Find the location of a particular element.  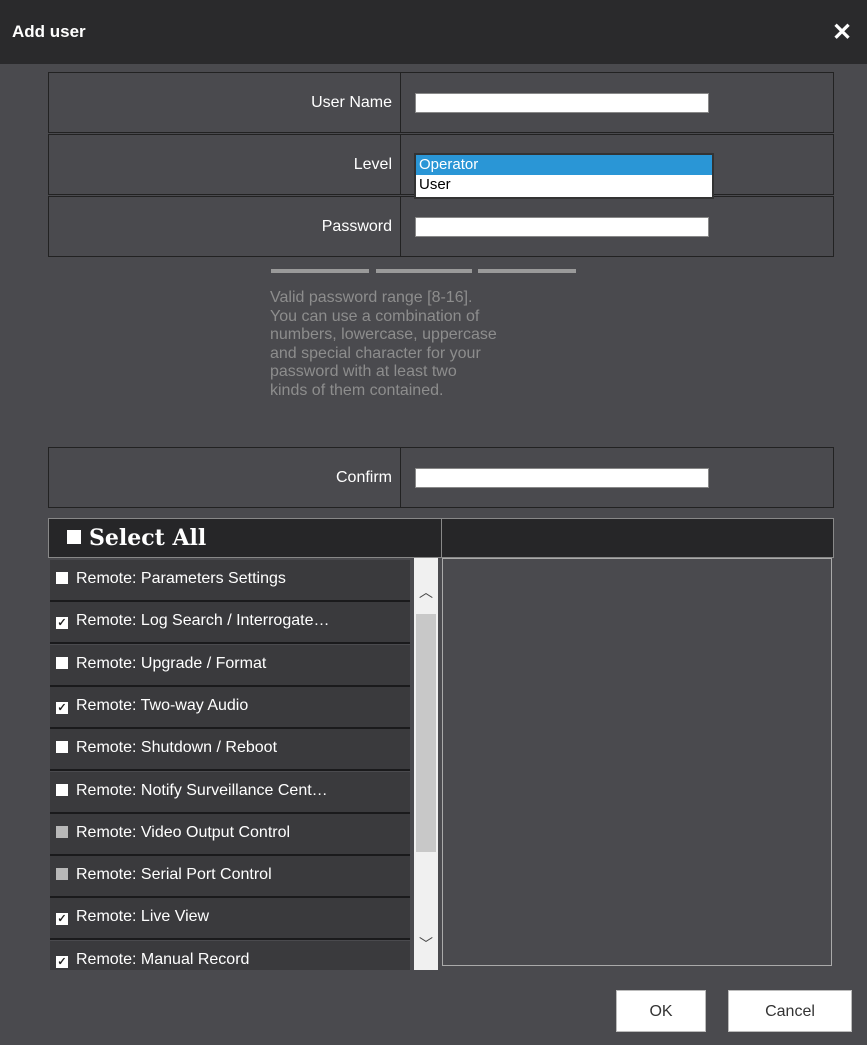

level-listbox: Operator User is located at coordinates (564, 176).